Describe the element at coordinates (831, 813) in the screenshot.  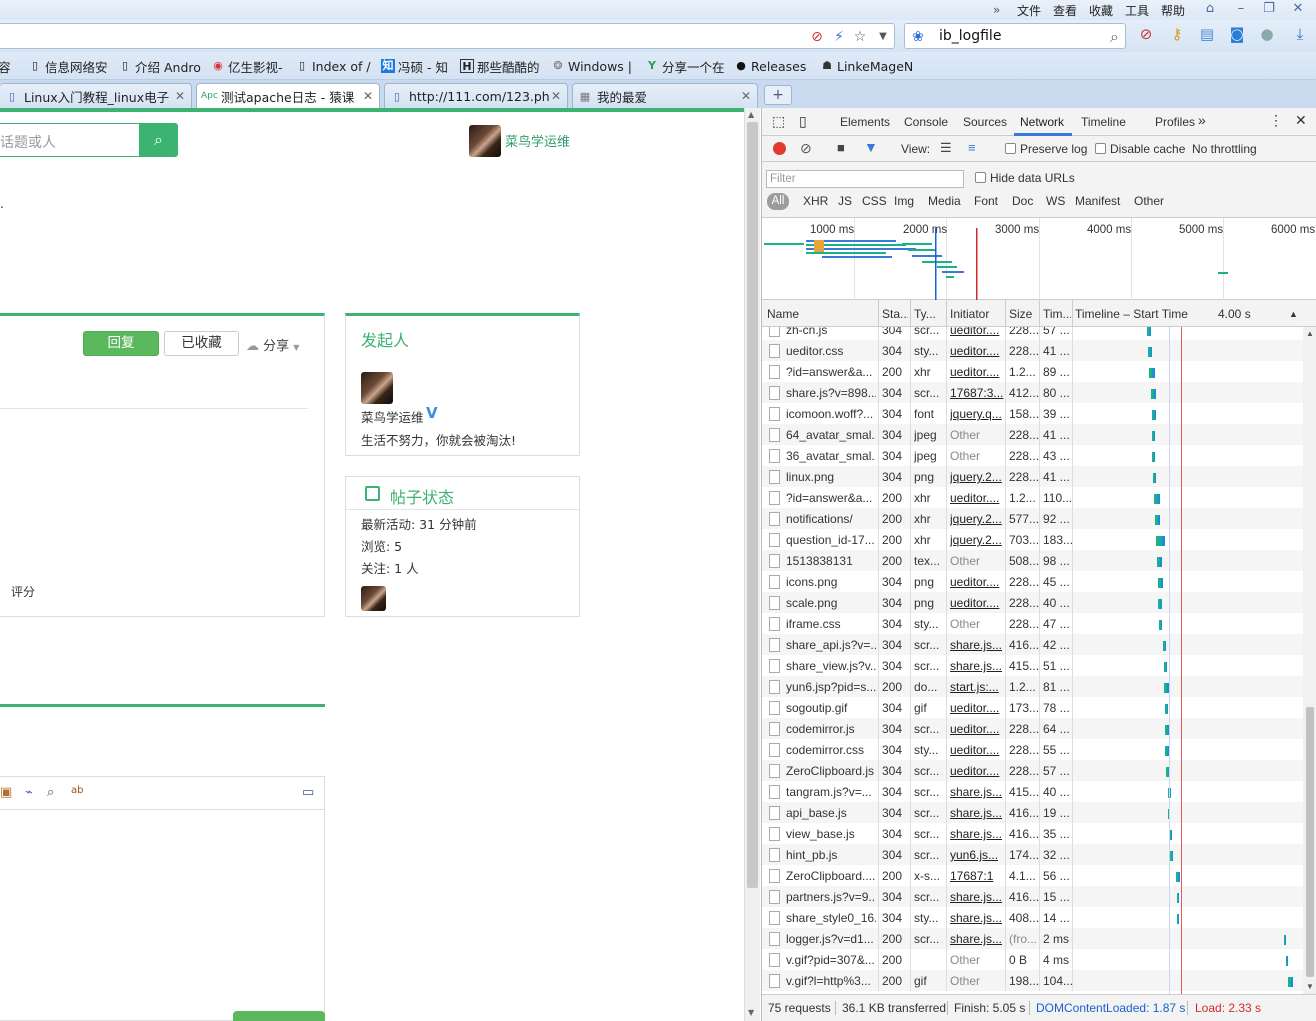
I see `request-name: api_base.js` at that location.